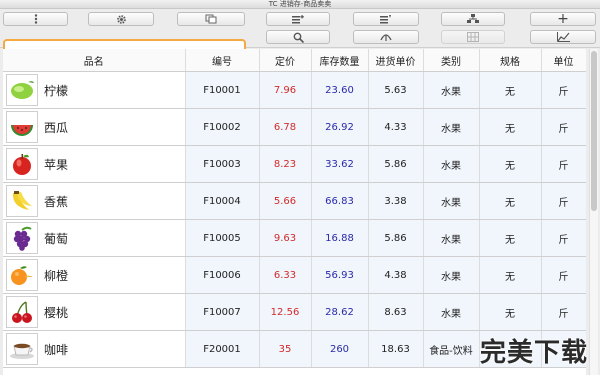 The width and height of the screenshot is (600, 375). I want to click on code-cell: F10007, so click(222, 312).